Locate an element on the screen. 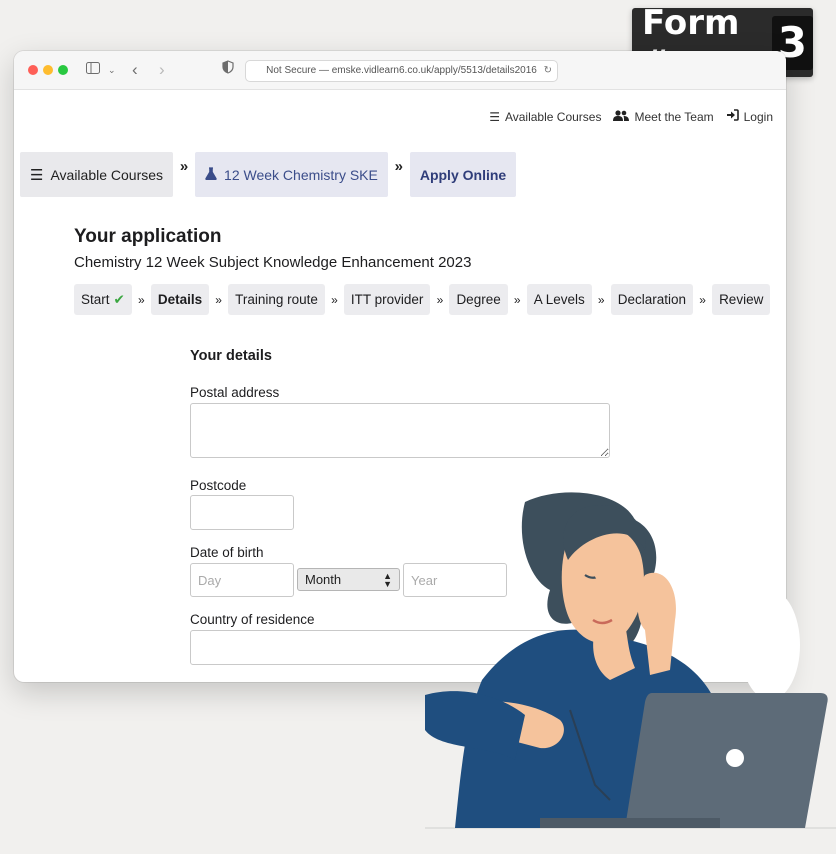  top-navigation: ☰ Available Courses Meet the Team Login is located at coordinates (631, 116).